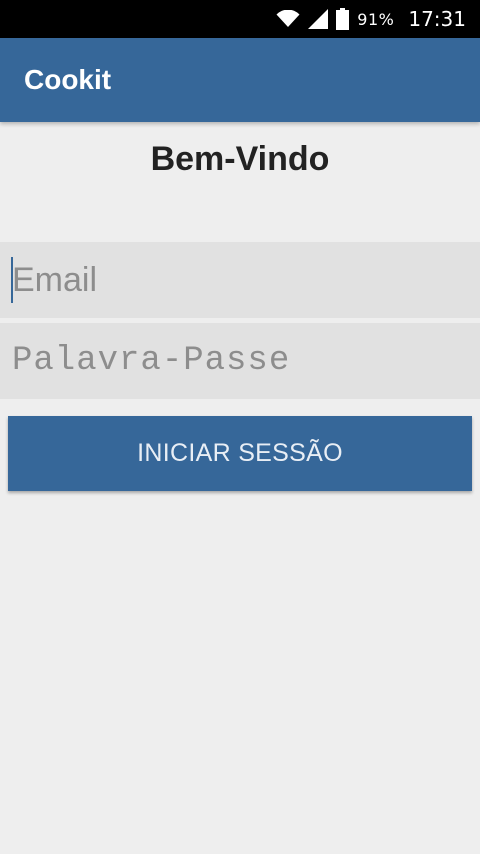  Describe the element at coordinates (437, 19) in the screenshot. I see `clock: 17:31` at that location.